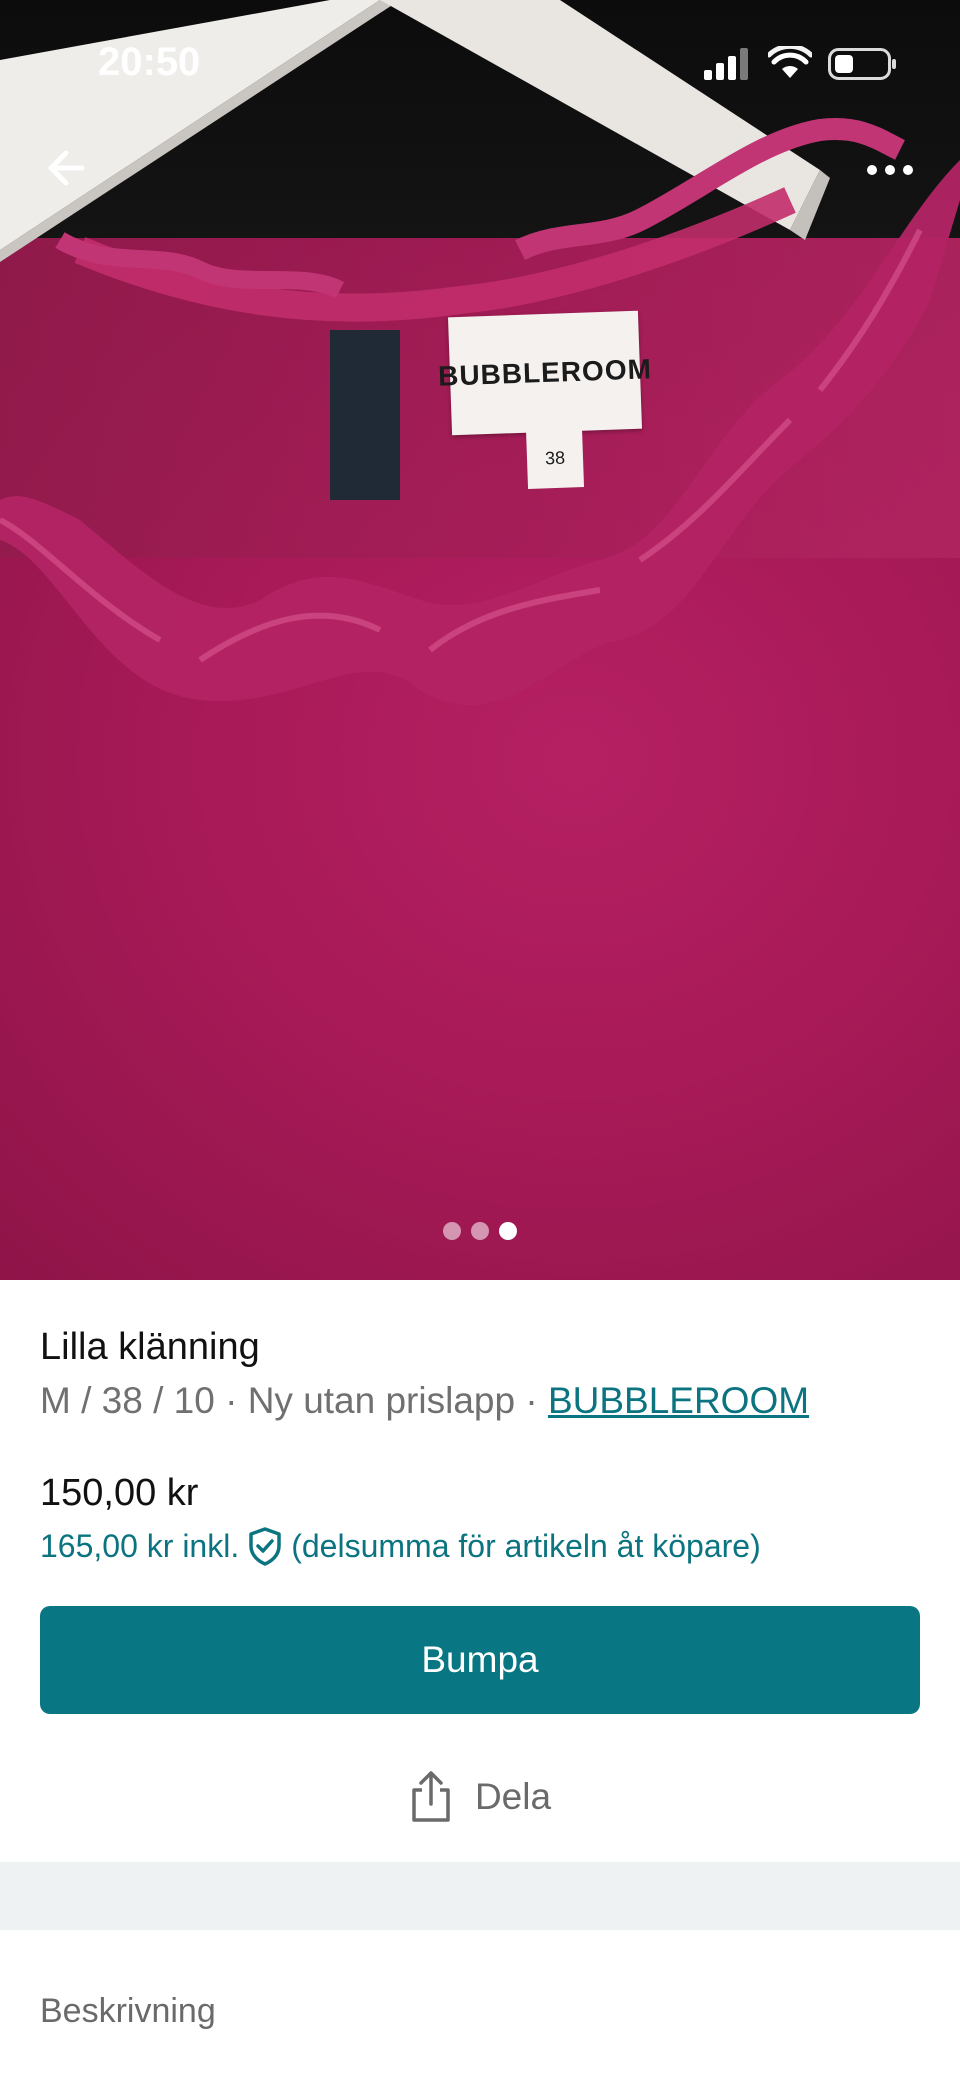 The image size is (960, 2078). I want to click on wifi-icon, so click(790, 62).